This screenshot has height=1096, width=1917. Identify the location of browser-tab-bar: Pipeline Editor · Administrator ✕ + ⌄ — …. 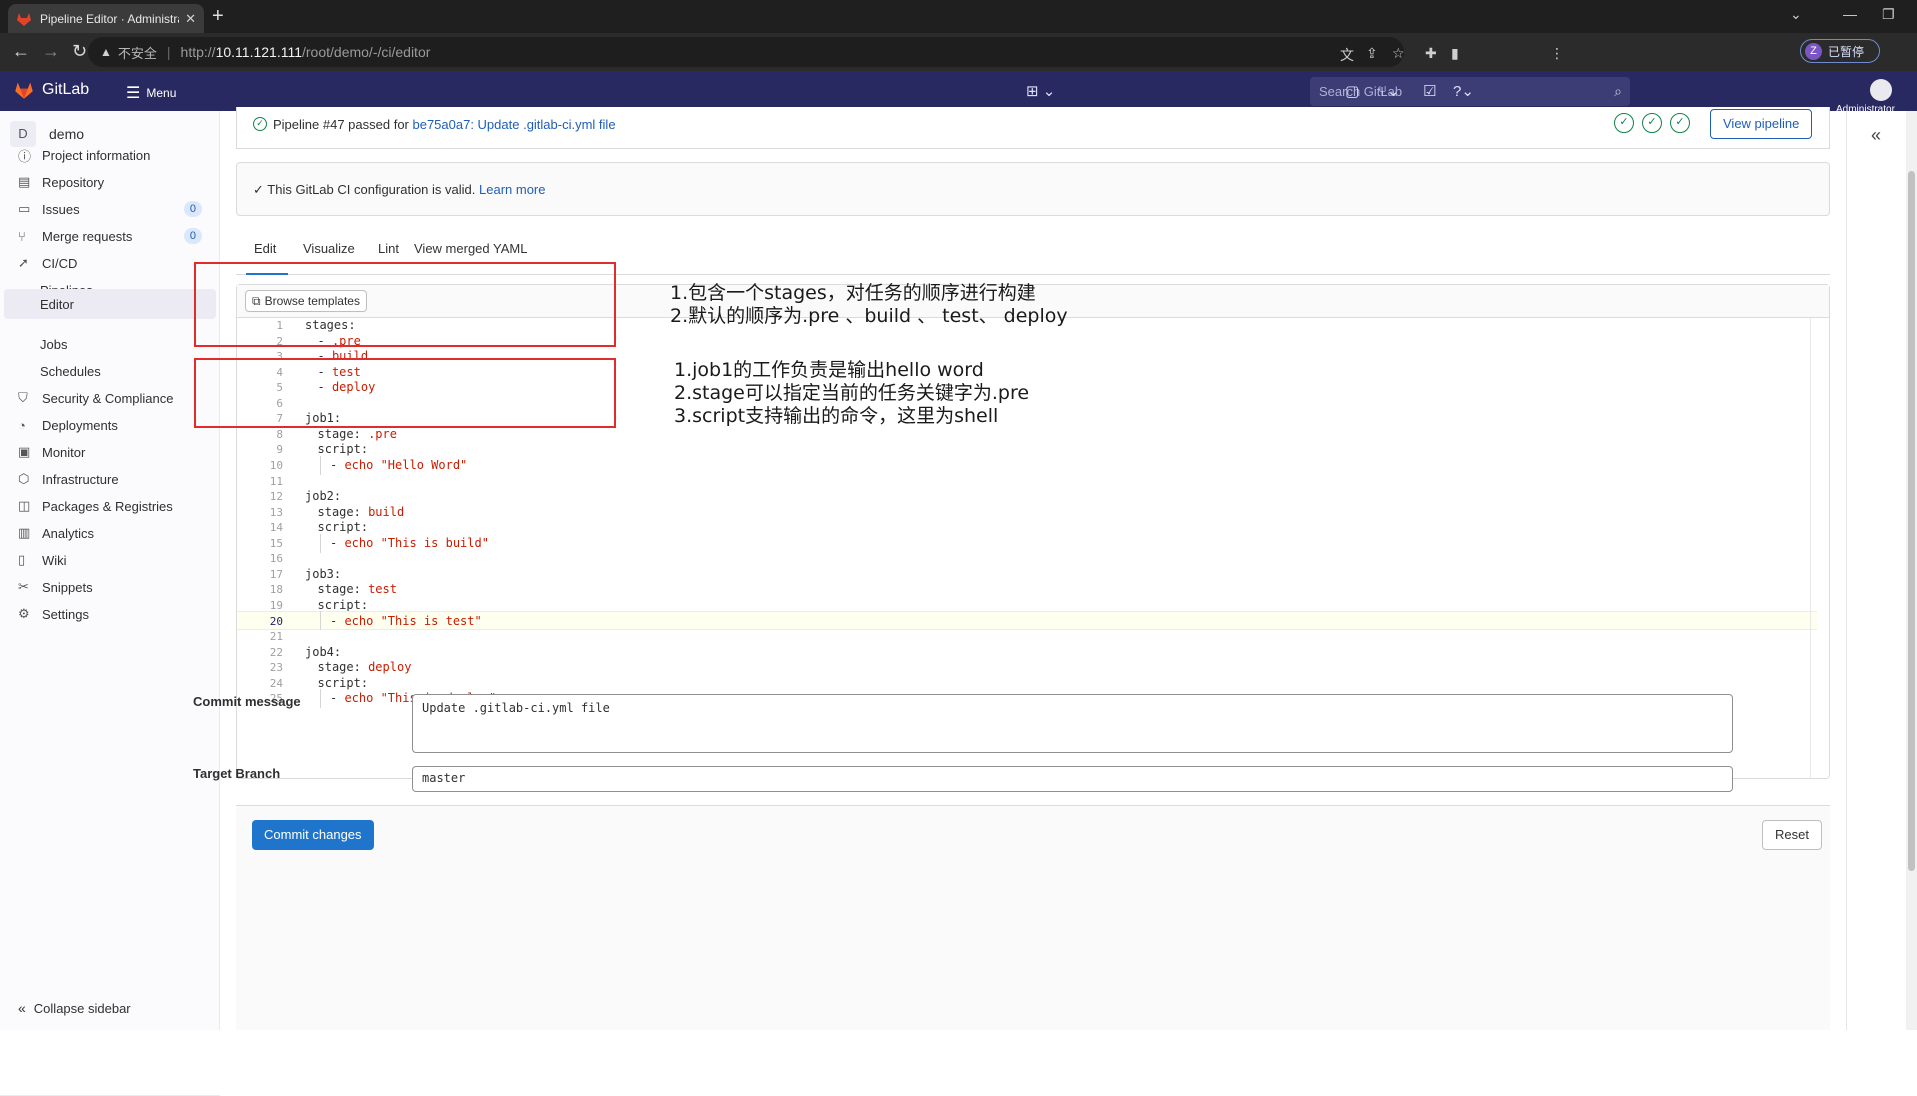
(958, 16).